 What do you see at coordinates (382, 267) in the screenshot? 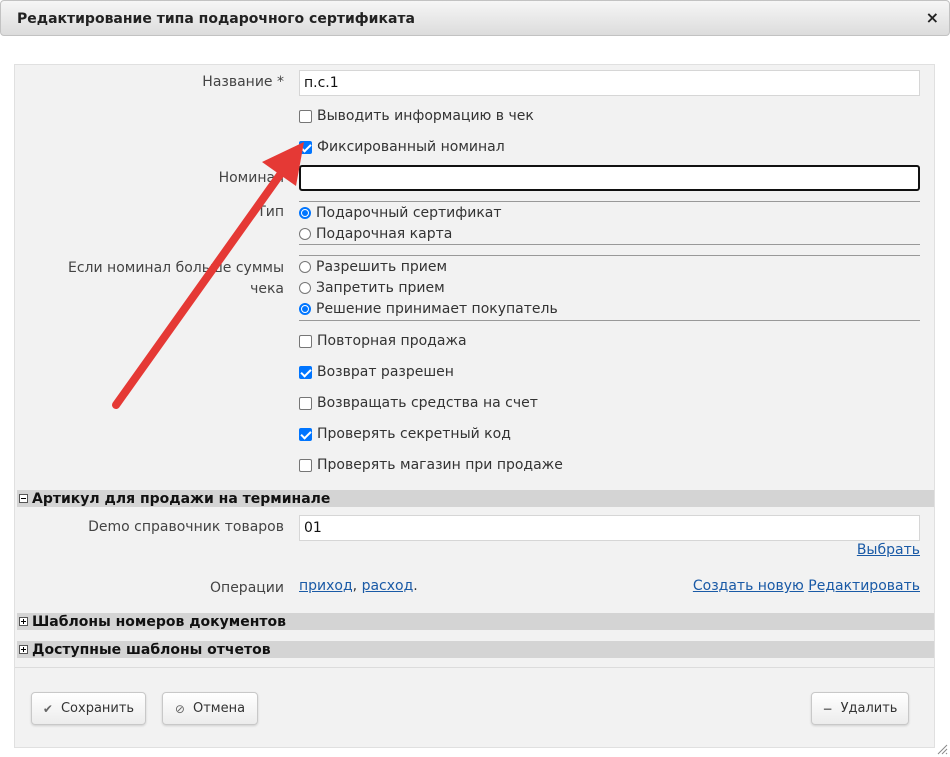
I see `overflow-allow-label: Разрешить прием` at bounding box center [382, 267].